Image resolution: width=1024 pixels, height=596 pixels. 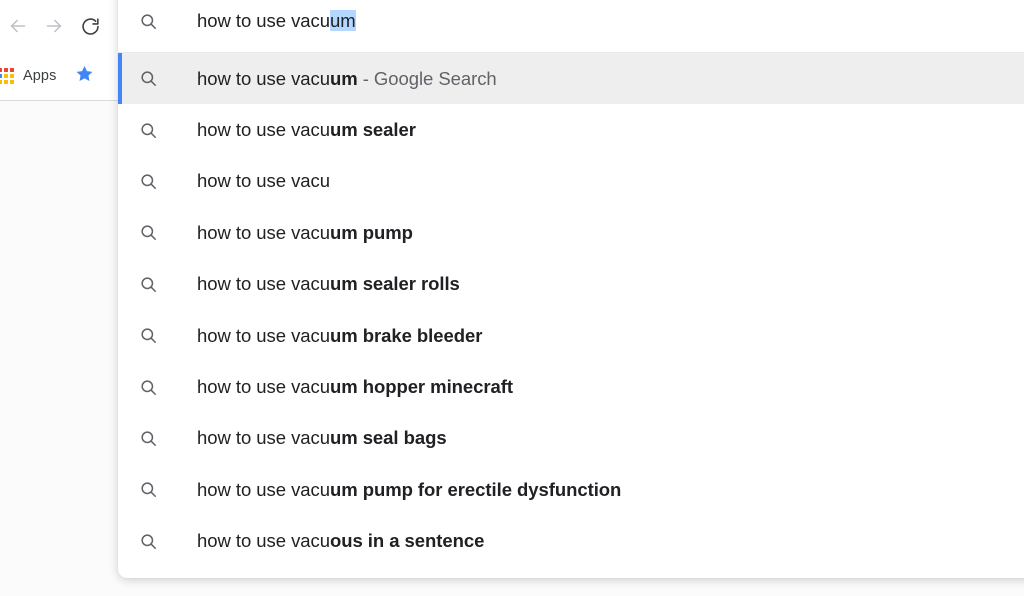 I want to click on reload-button, so click(x=90, y=26).